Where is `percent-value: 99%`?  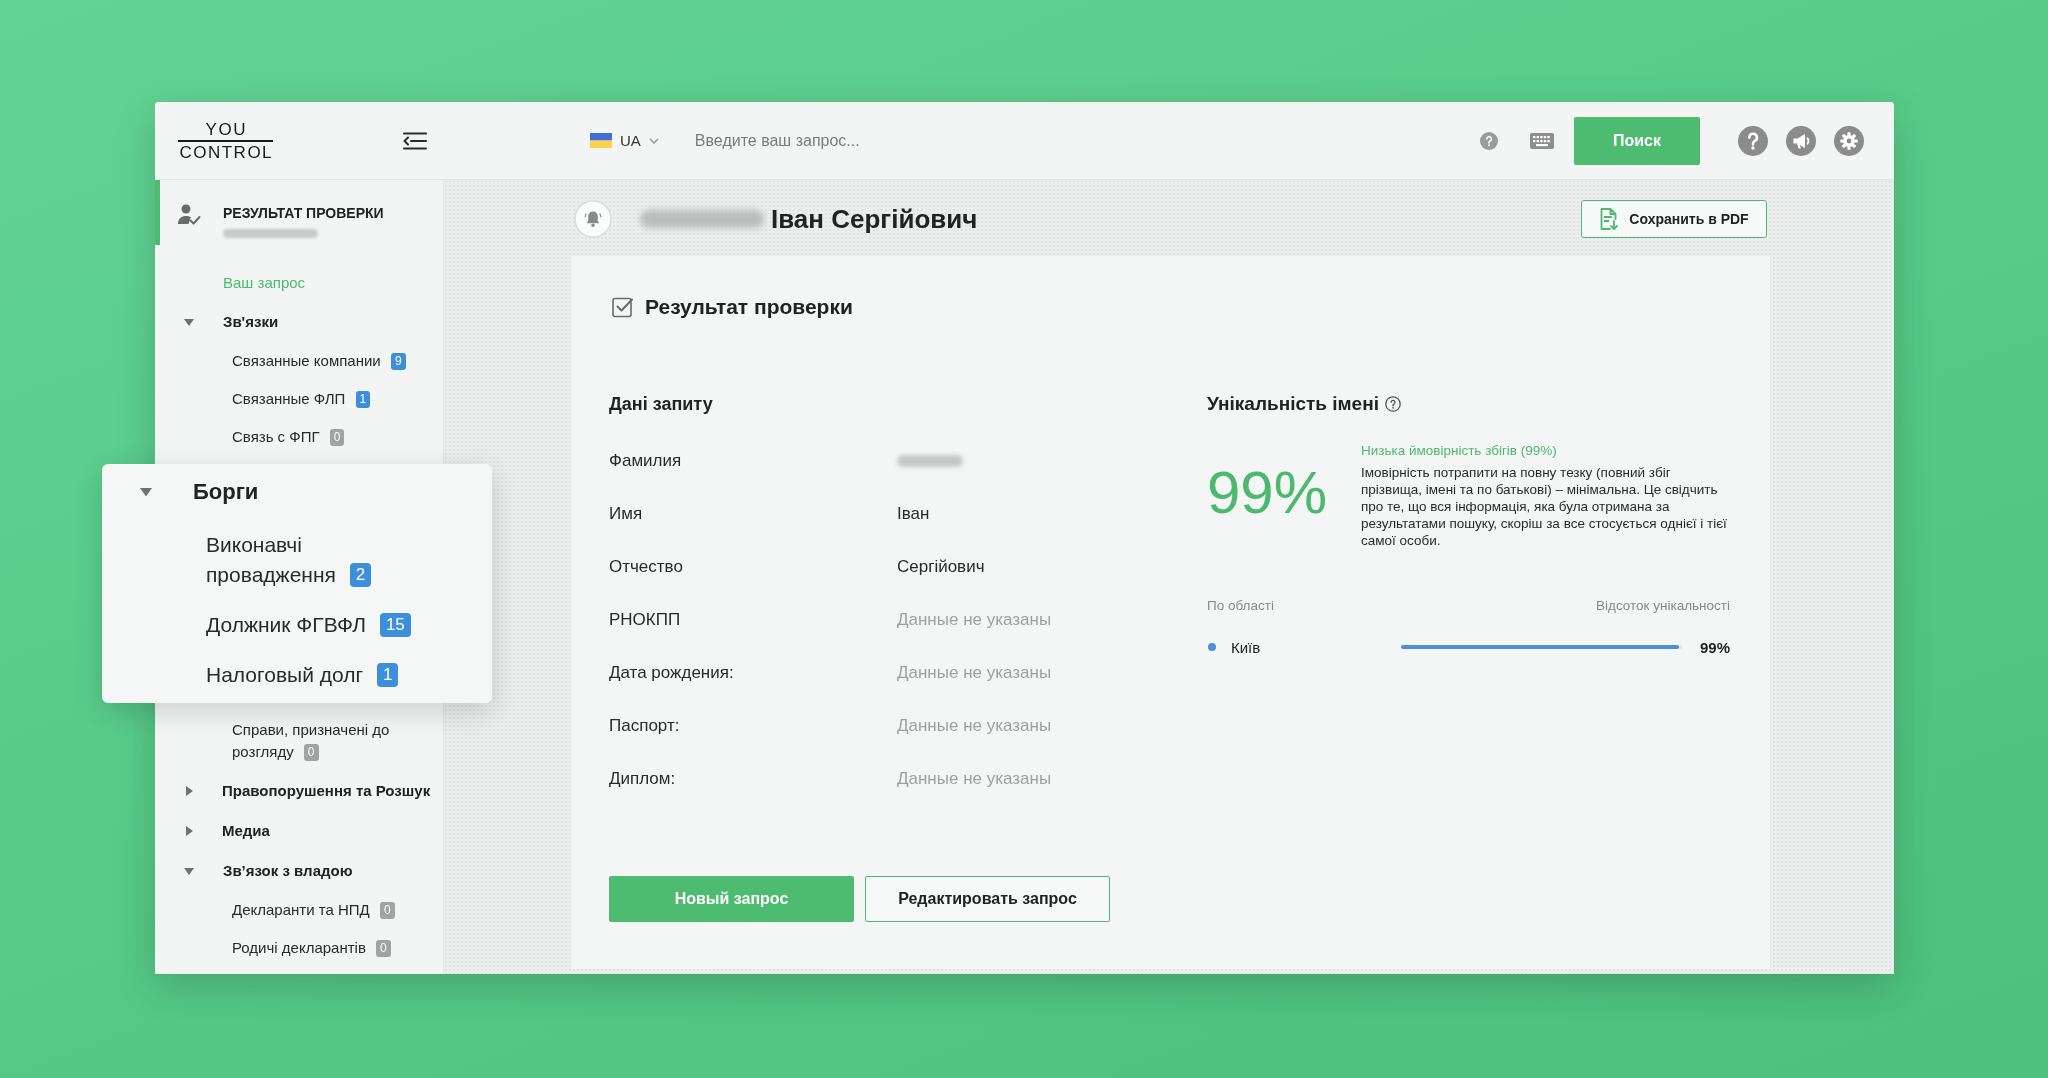
percent-value: 99% is located at coordinates (1714, 647).